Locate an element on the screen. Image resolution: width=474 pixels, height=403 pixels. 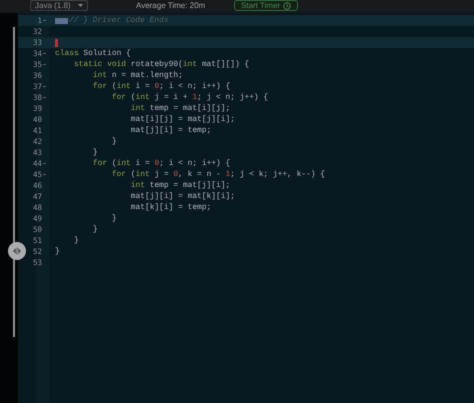
split-arrows-icon is located at coordinates (17, 251).